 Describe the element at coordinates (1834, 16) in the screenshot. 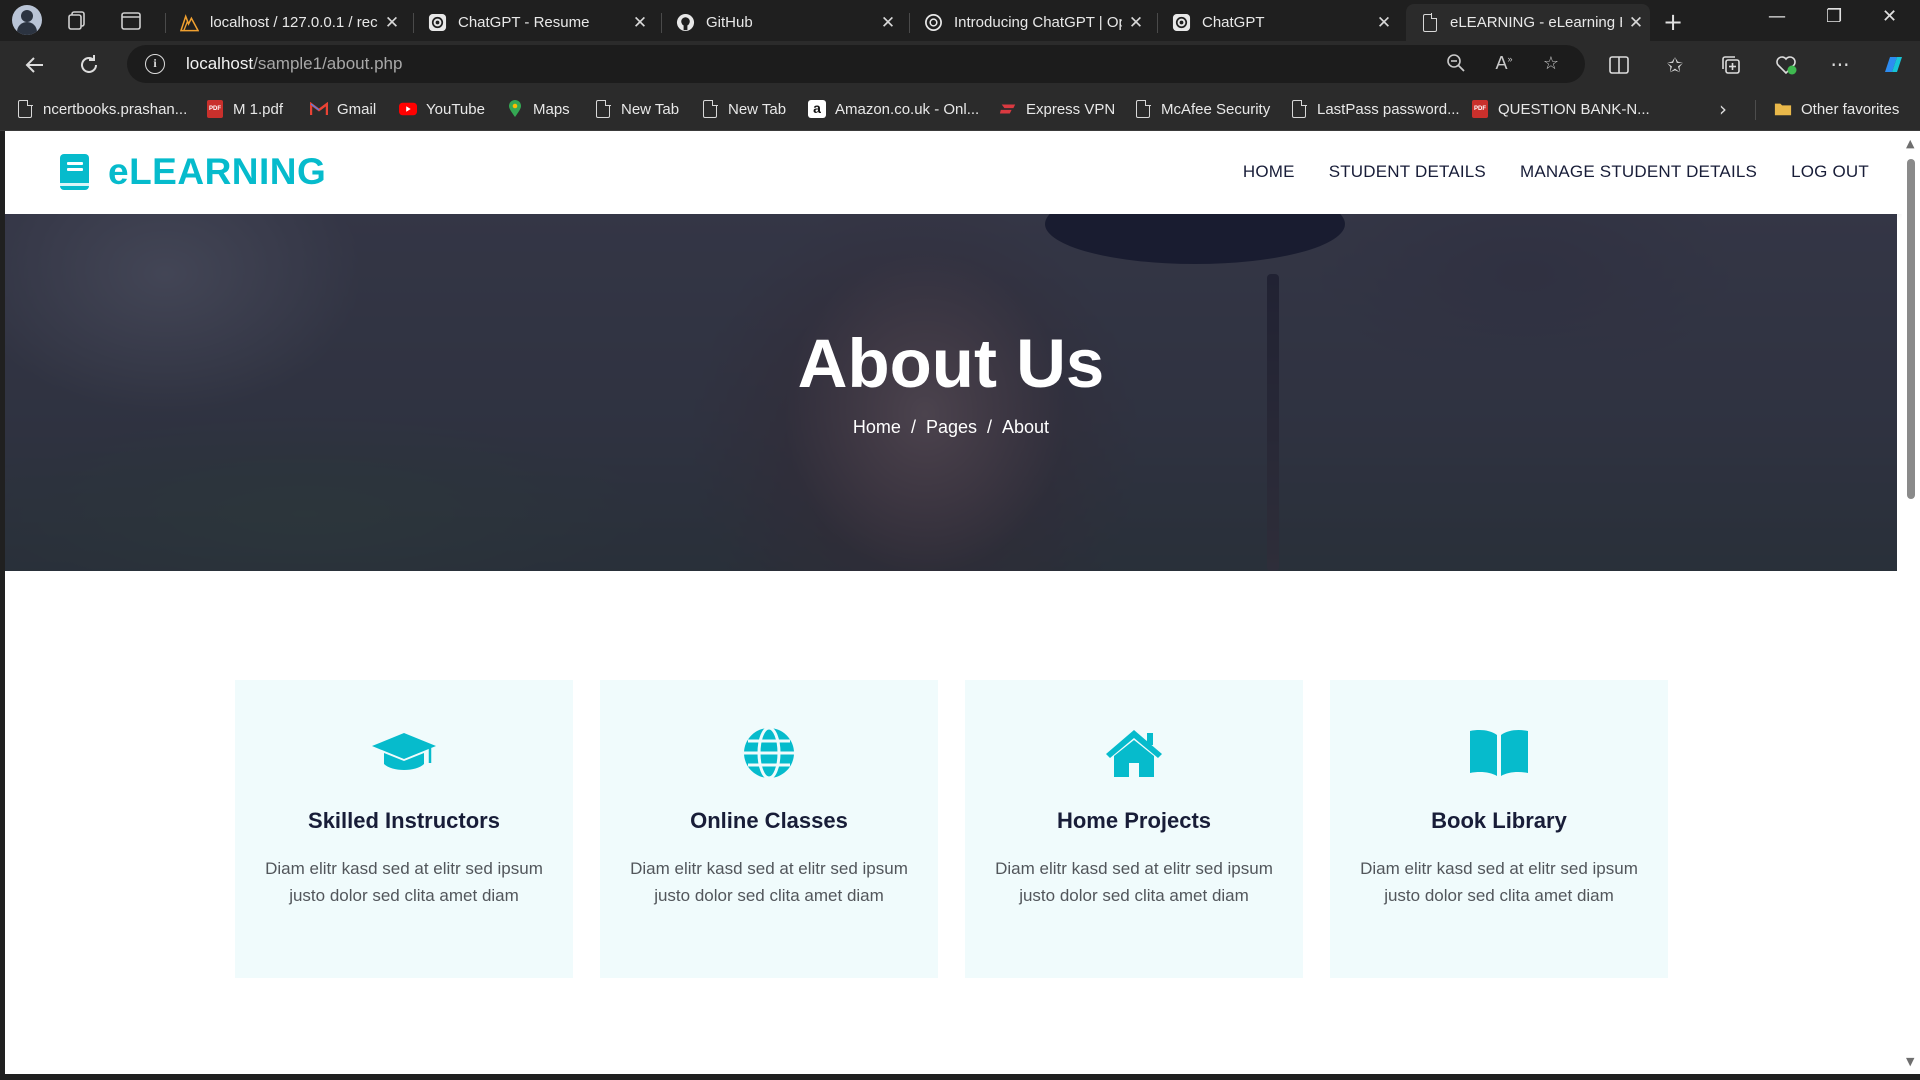

I see `restore-button: ❐` at that location.